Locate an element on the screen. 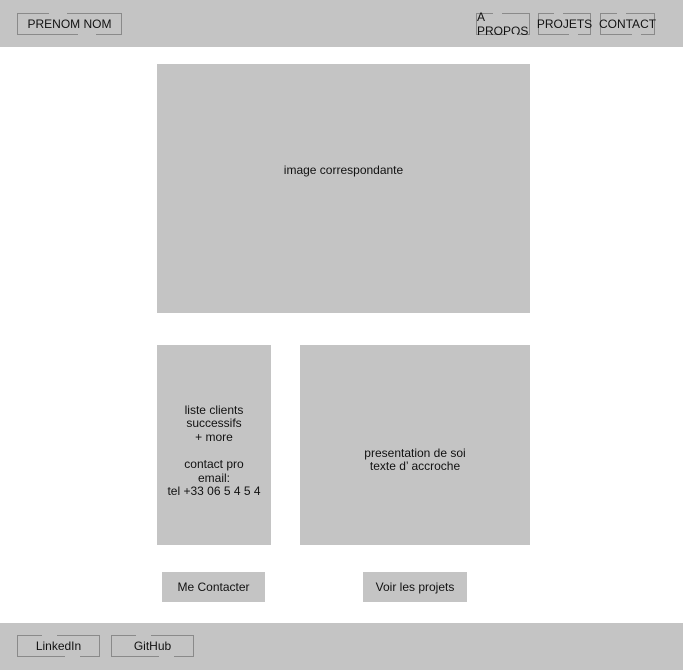  github-link: GitHub is located at coordinates (152, 646).